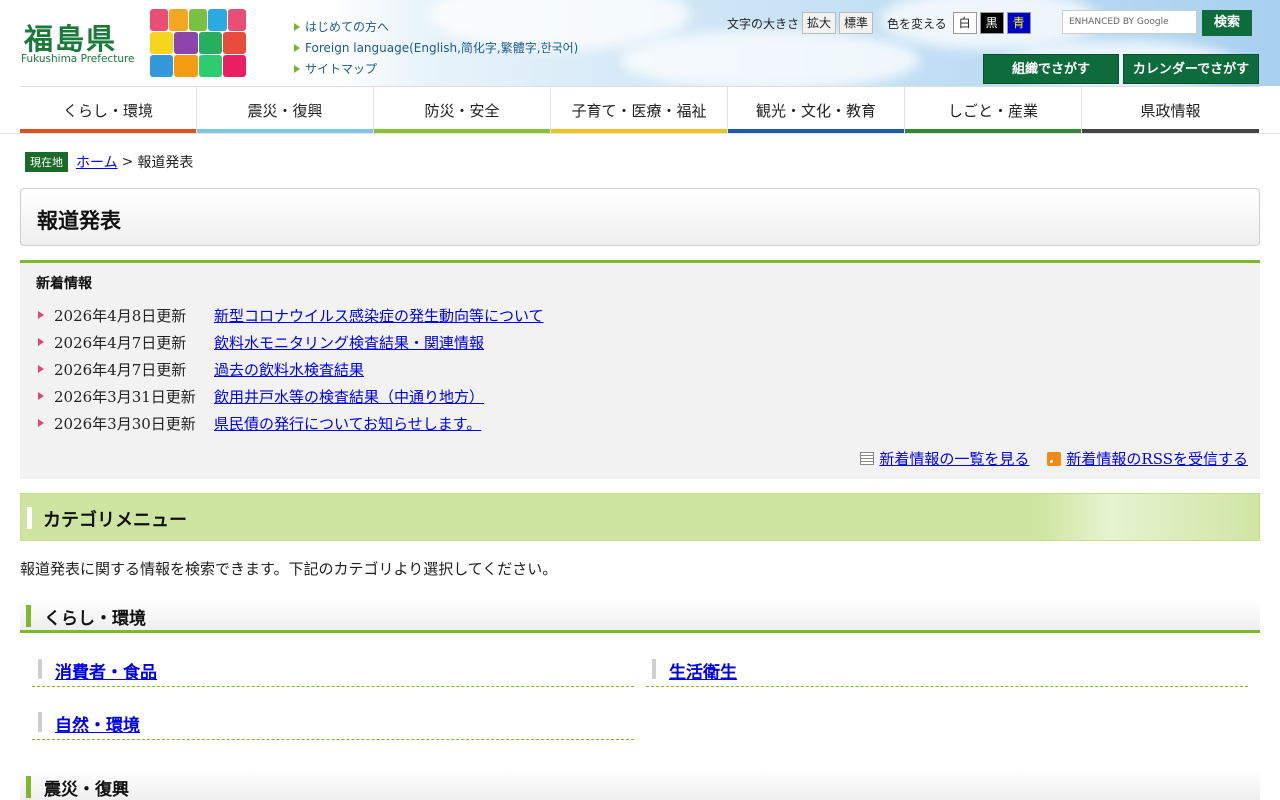 The width and height of the screenshot is (1280, 800). Describe the element at coordinates (964, 23) in the screenshot. I see `color-white-button: 白` at that location.